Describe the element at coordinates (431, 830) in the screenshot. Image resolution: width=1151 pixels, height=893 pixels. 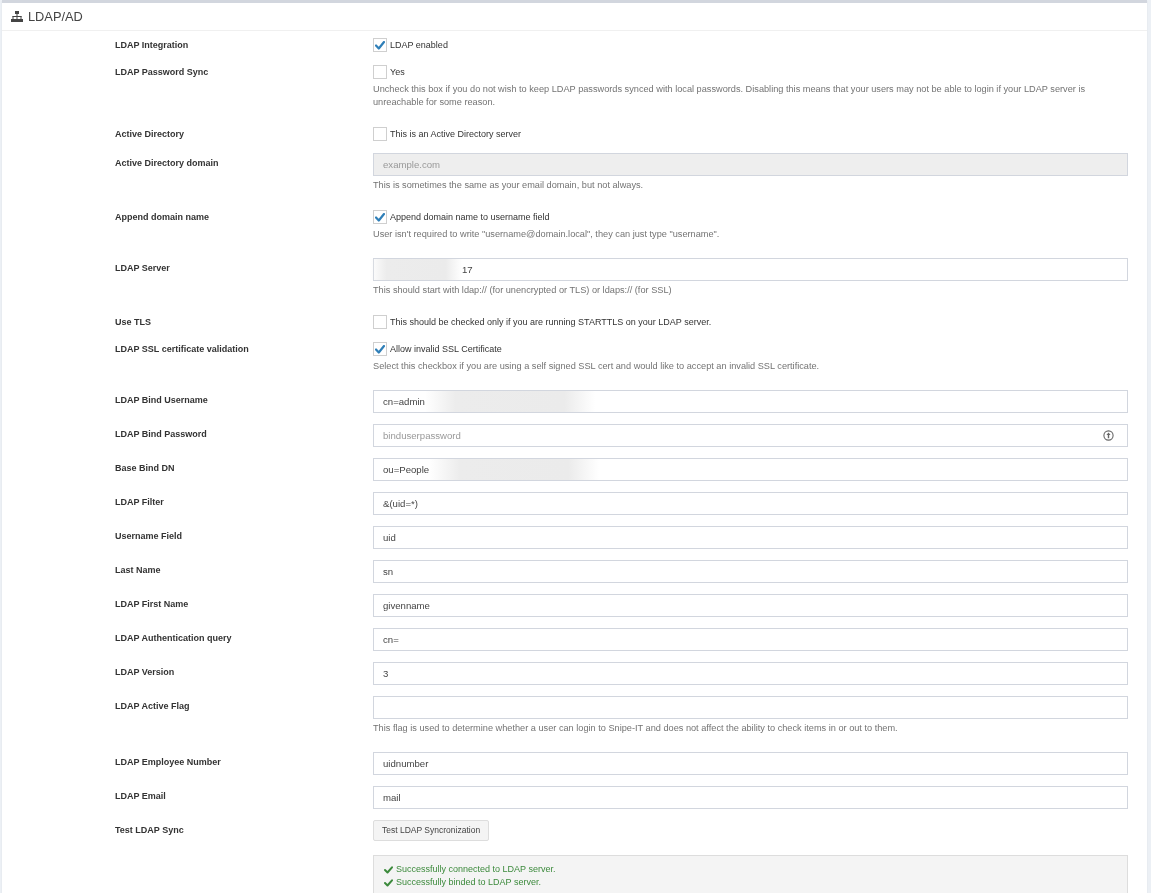
I see `test-sync-button: Test LDAP Syncronization` at that location.